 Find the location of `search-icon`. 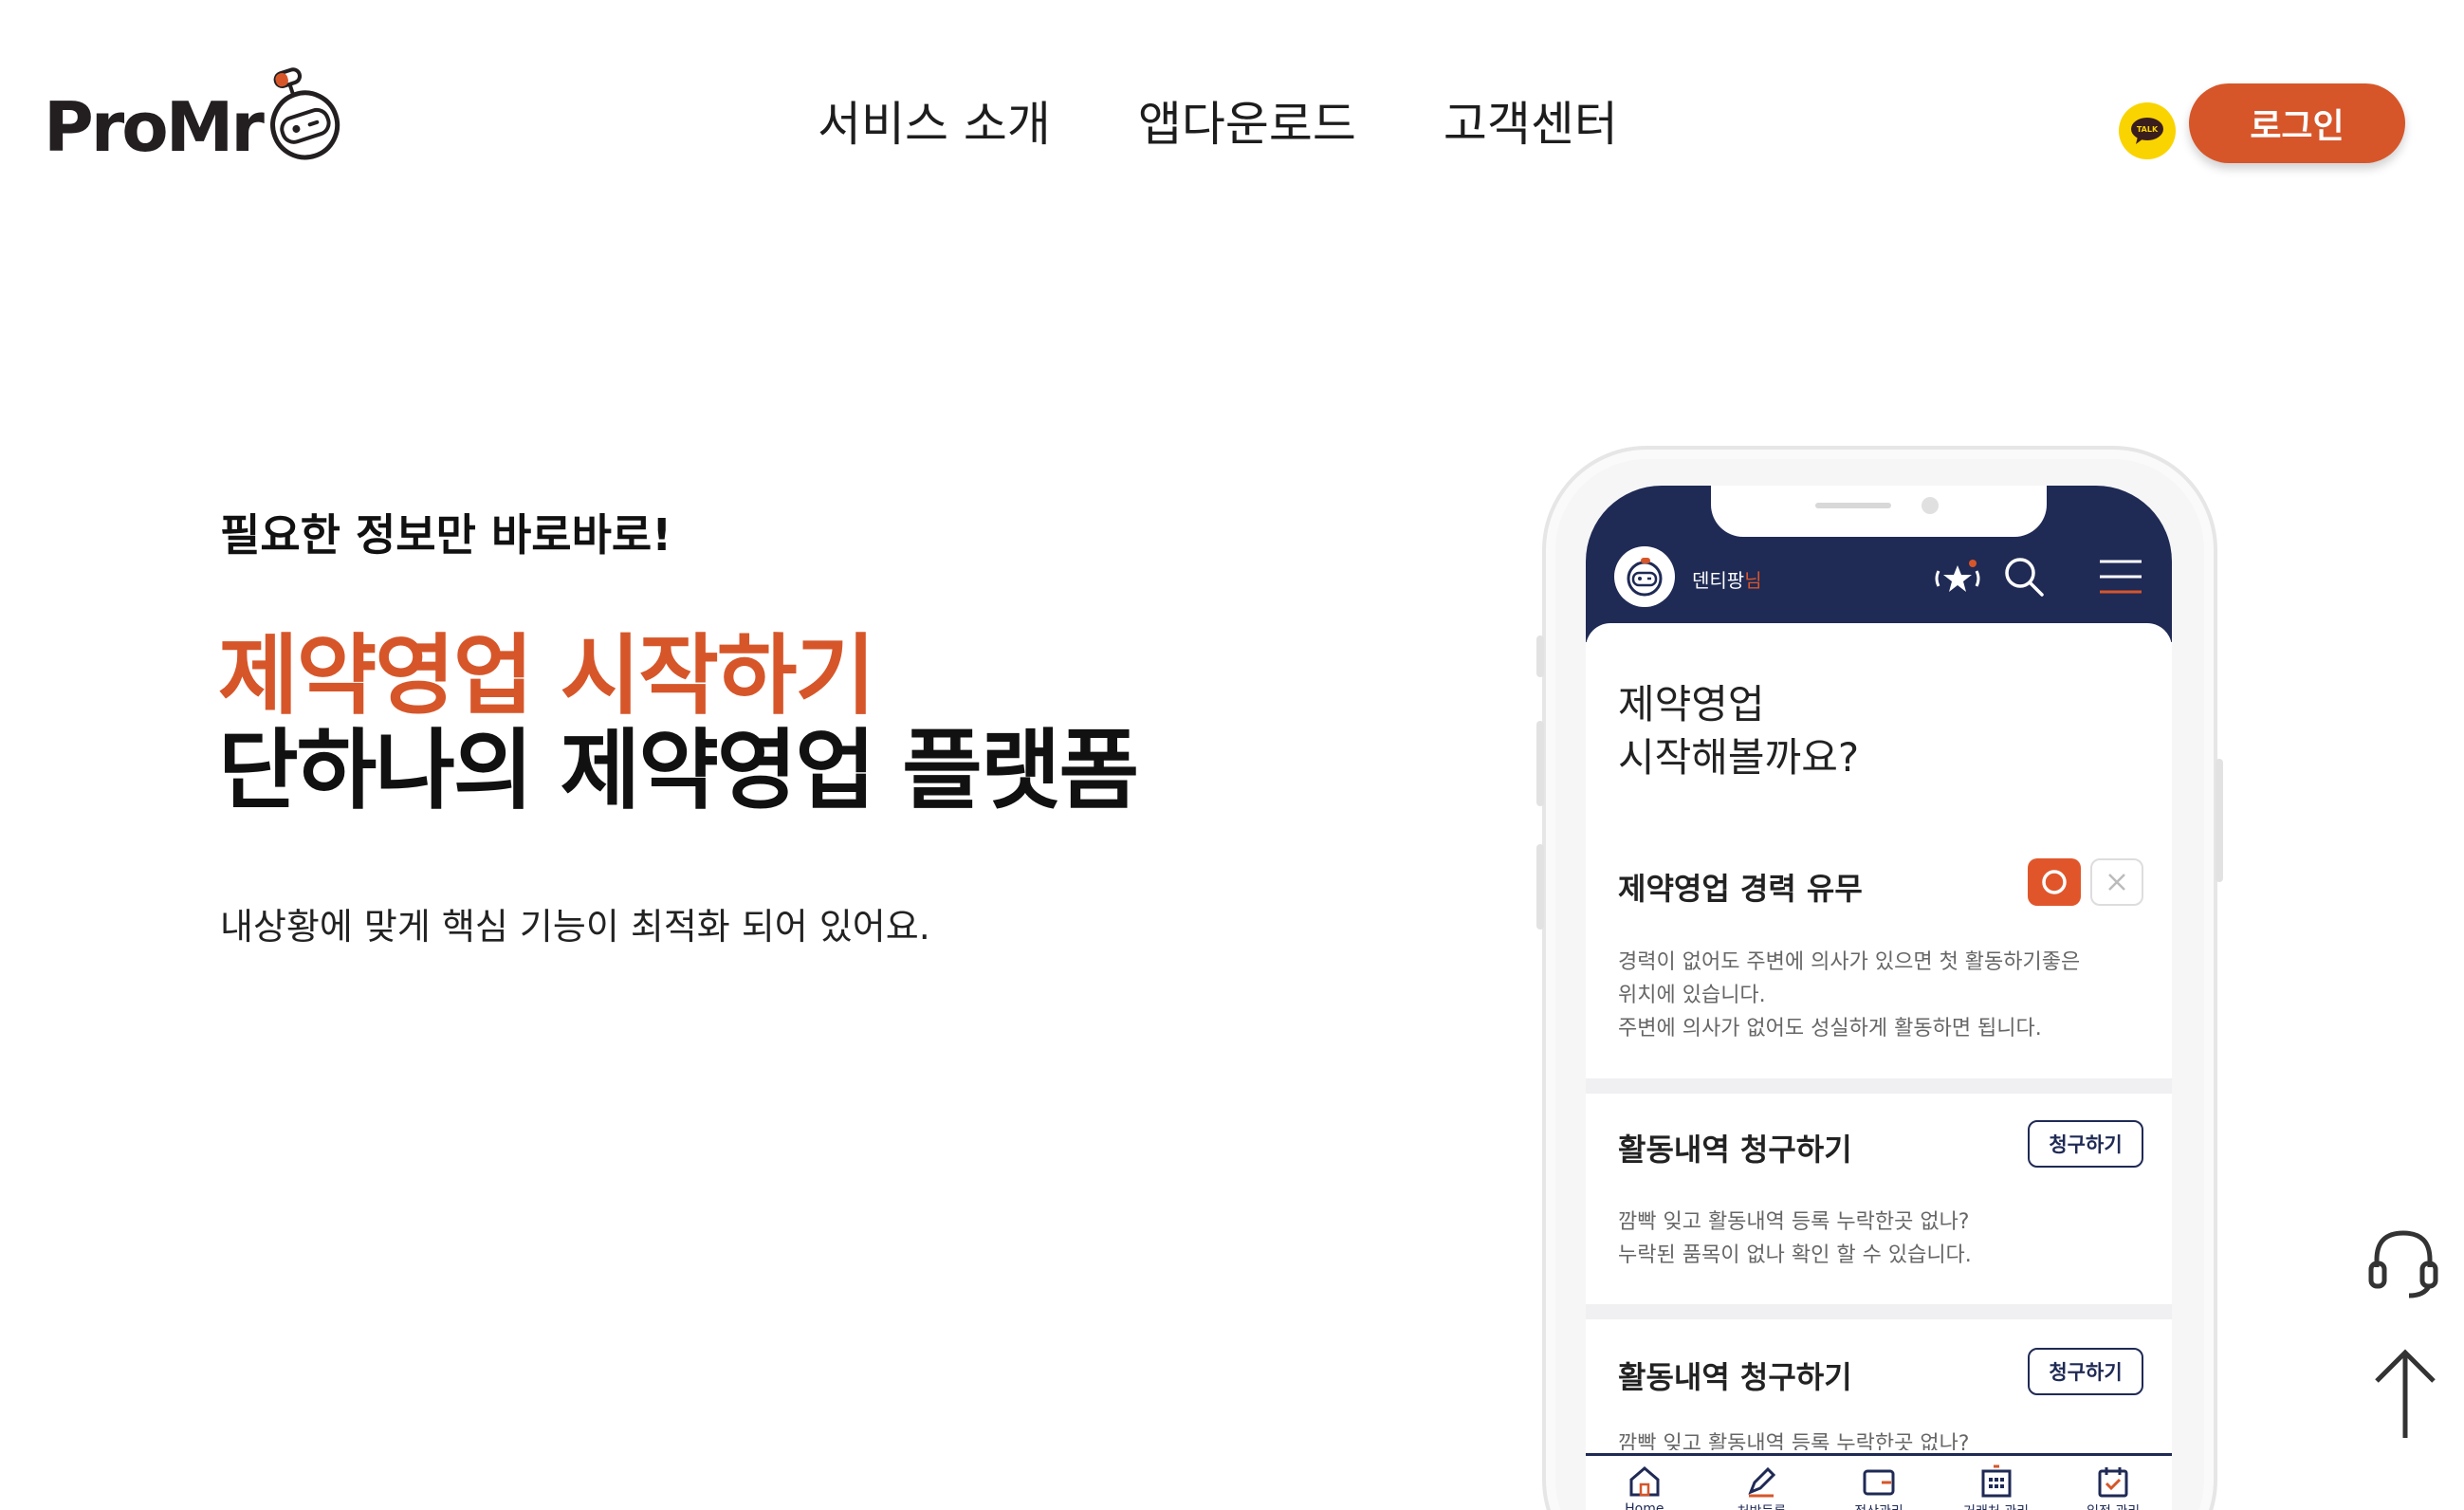

search-icon is located at coordinates (2024, 577).